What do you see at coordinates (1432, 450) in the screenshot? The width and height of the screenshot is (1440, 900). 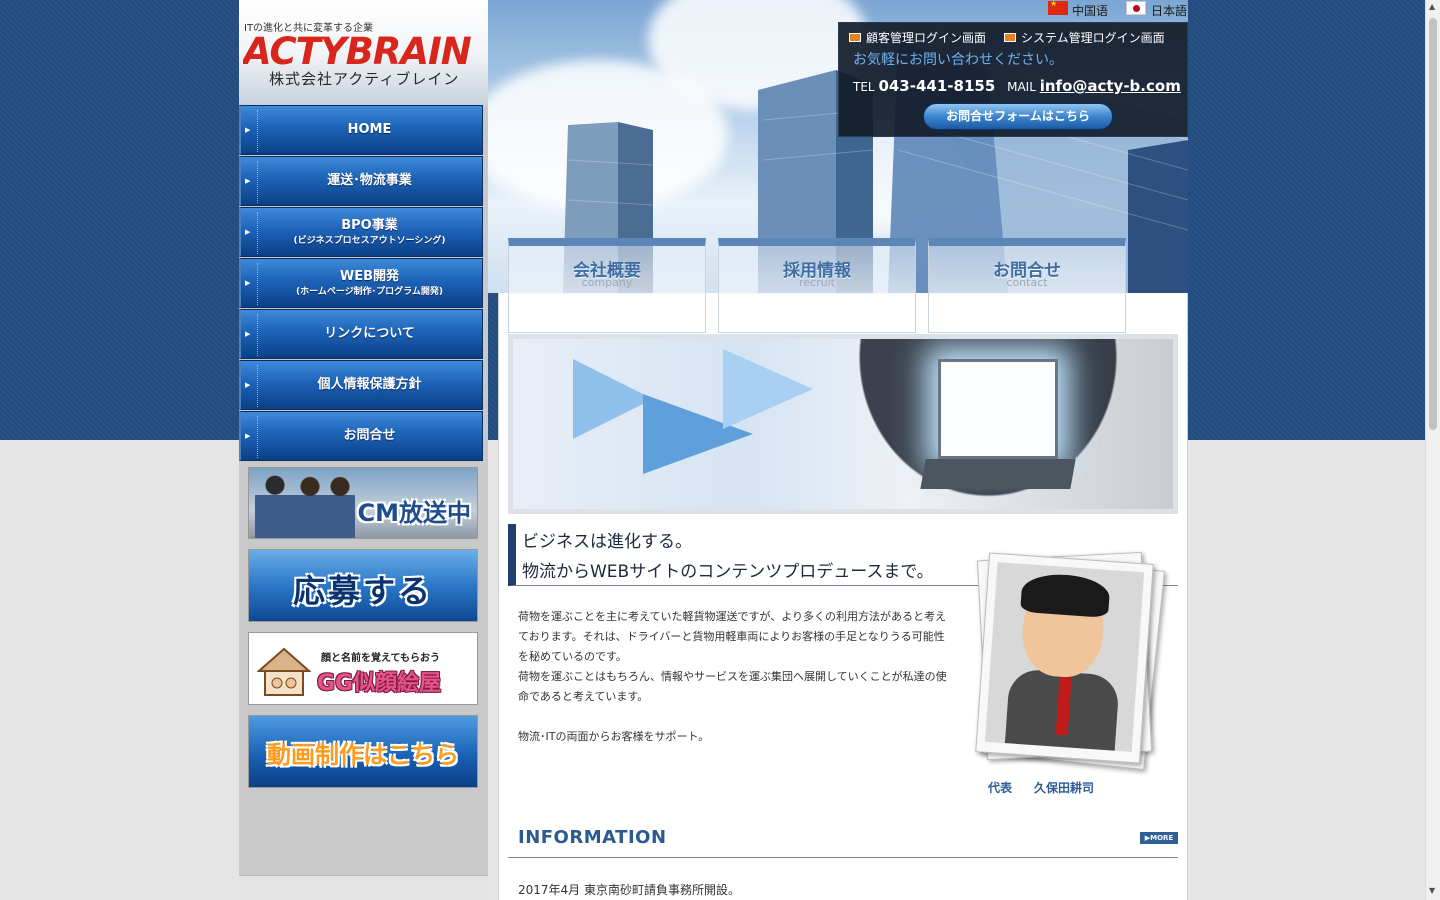 I see `page-scrollbar: ▲ ▼` at bounding box center [1432, 450].